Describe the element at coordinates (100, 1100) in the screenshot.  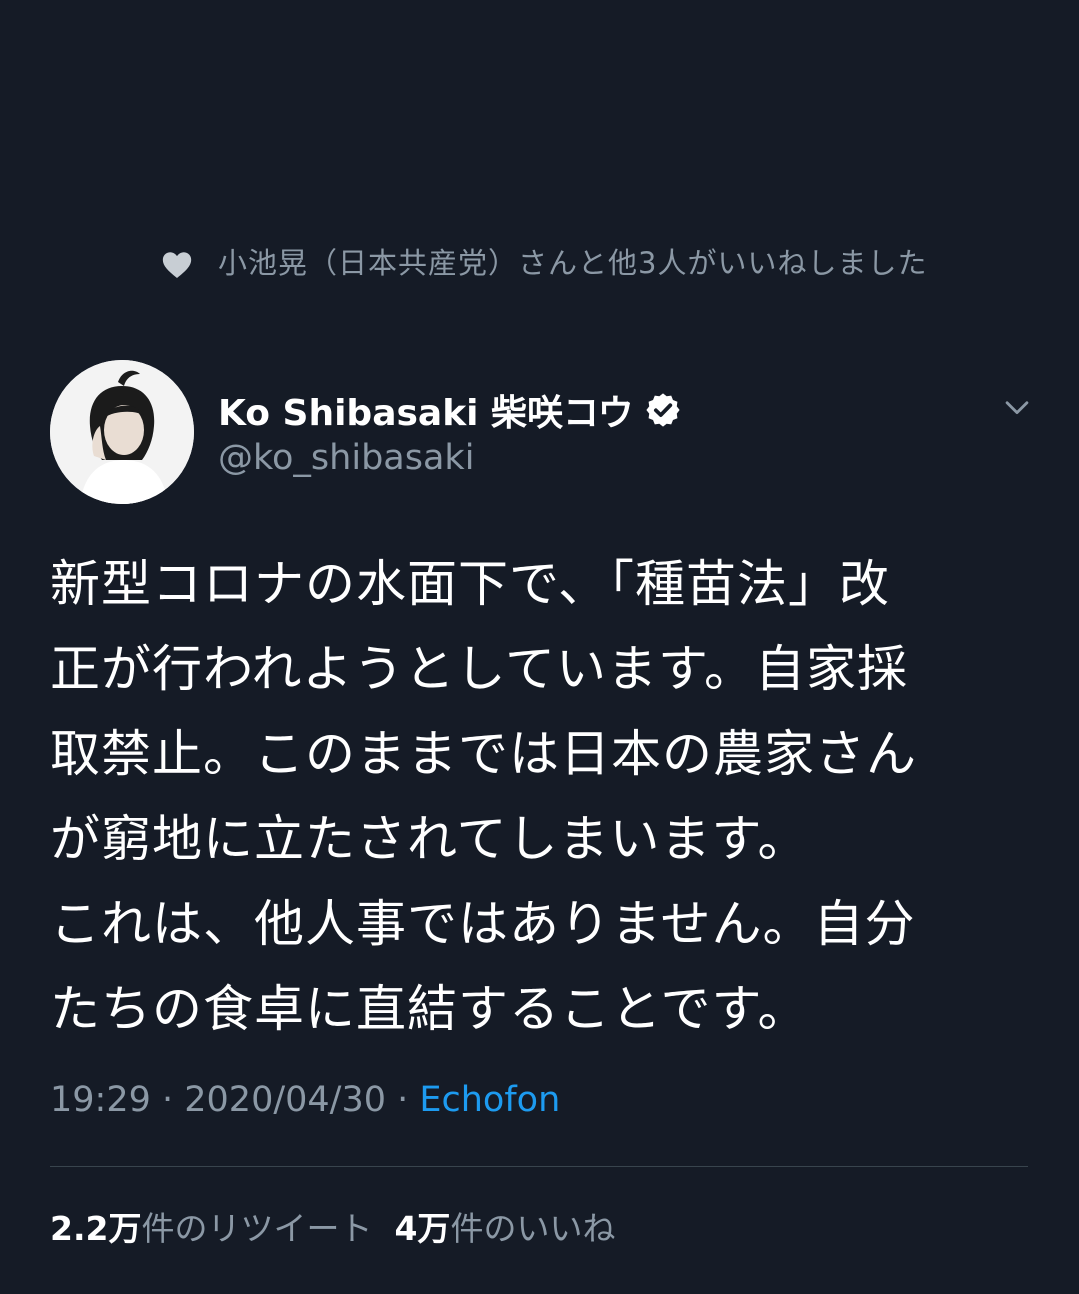
I see `tweet-time: 19:29` at that location.